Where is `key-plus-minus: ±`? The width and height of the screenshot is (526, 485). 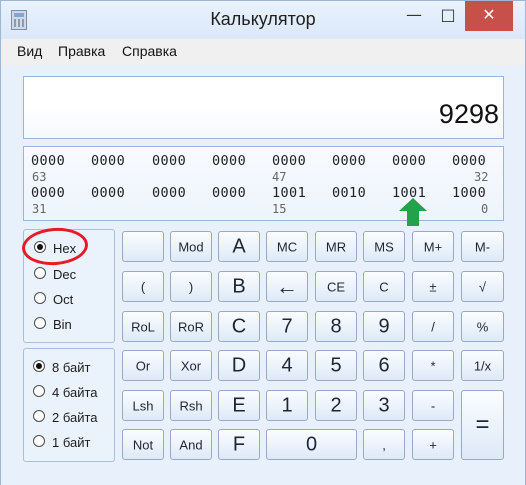 key-plus-minus: ± is located at coordinates (433, 286).